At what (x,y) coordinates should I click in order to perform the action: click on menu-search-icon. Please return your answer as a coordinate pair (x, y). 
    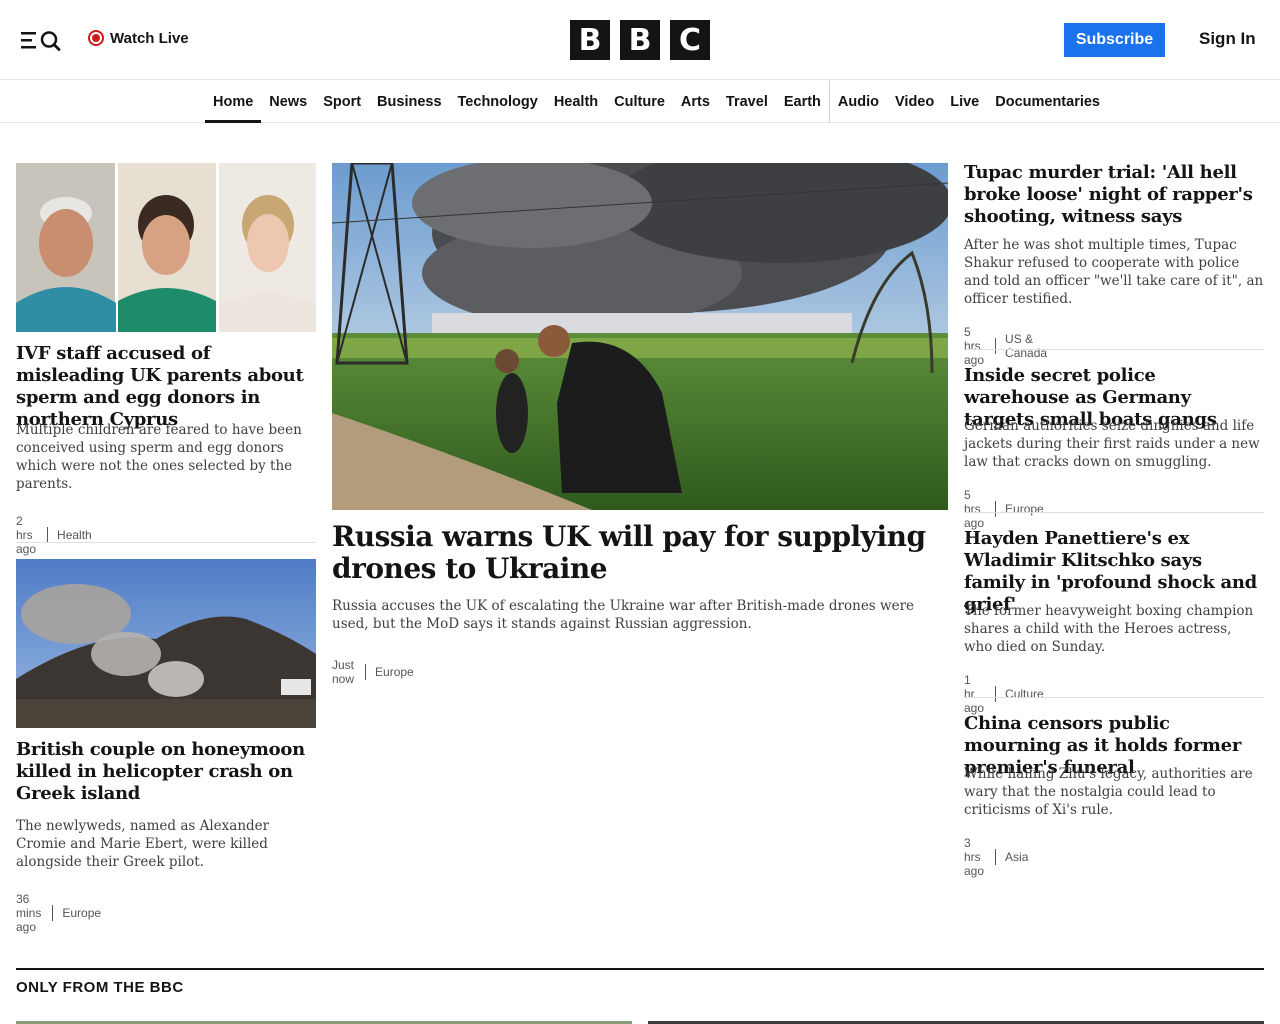
    Looking at the image, I should click on (41, 41).